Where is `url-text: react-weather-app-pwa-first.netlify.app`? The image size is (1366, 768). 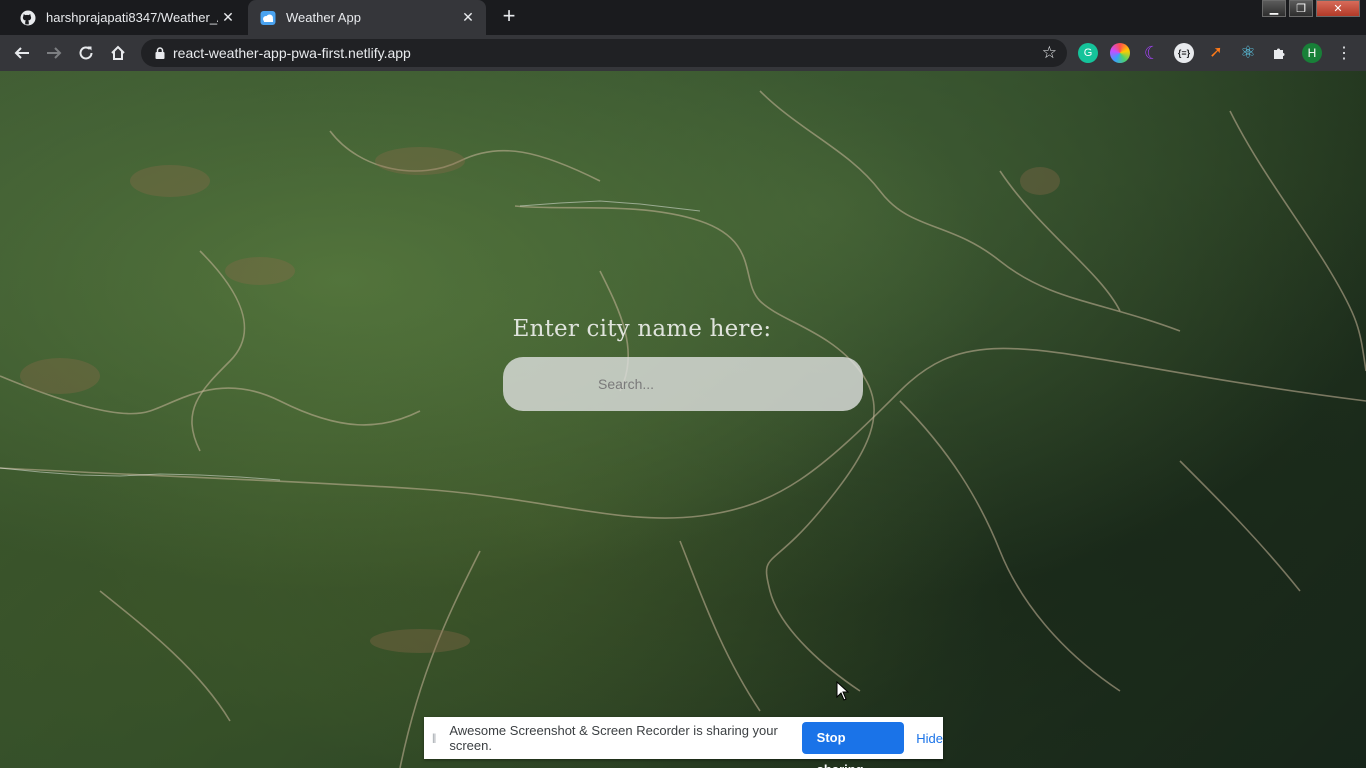 url-text: react-weather-app-pwa-first.netlify.app is located at coordinates (292, 53).